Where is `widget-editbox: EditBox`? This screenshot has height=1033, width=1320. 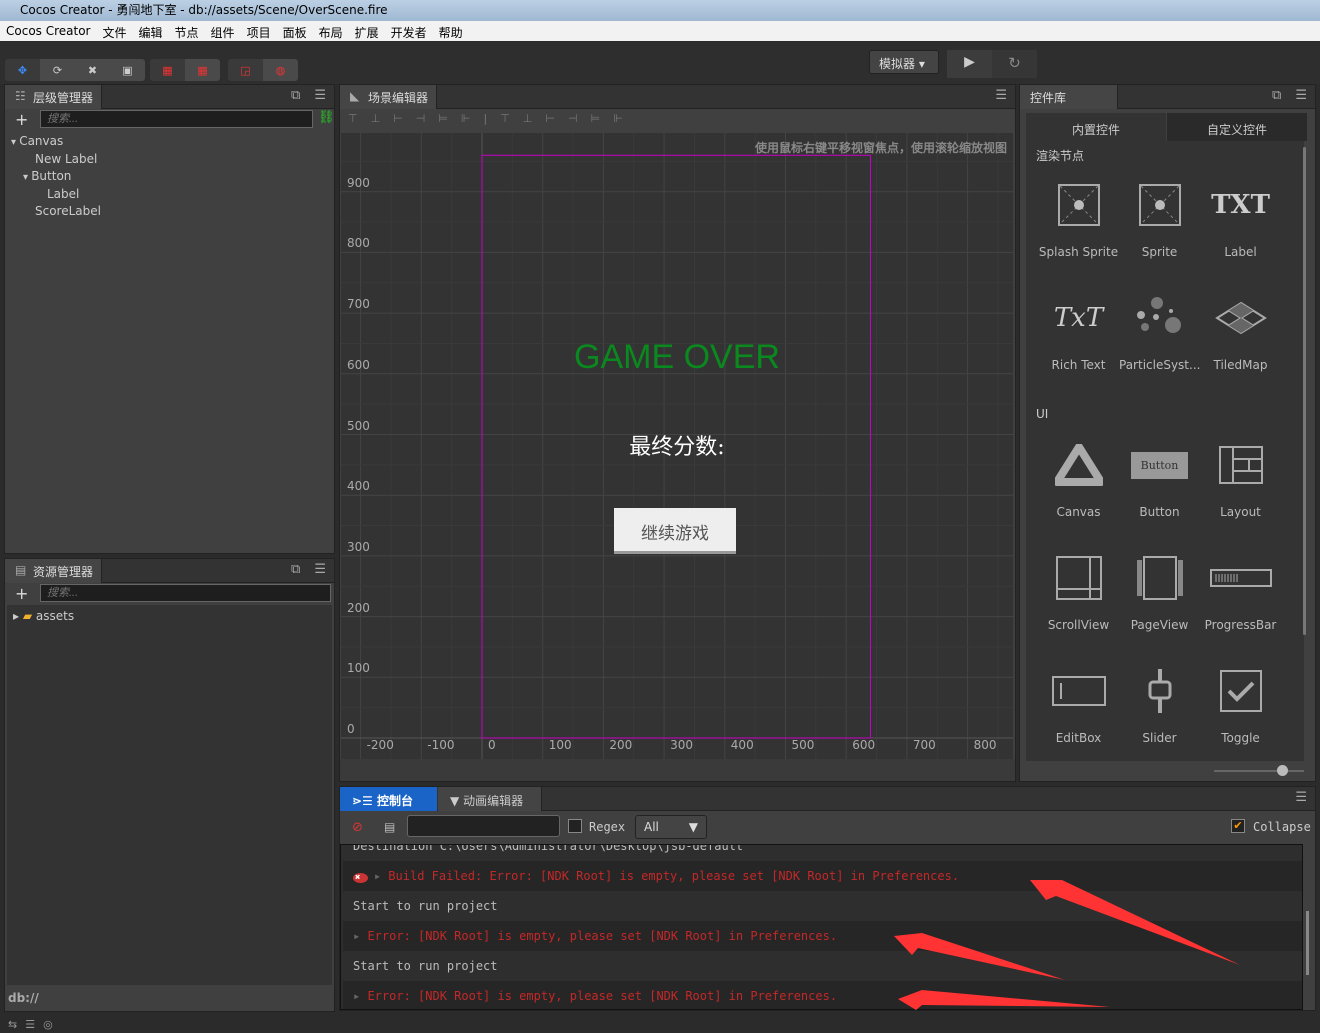
widget-editbox: EditBox is located at coordinates (1078, 703).